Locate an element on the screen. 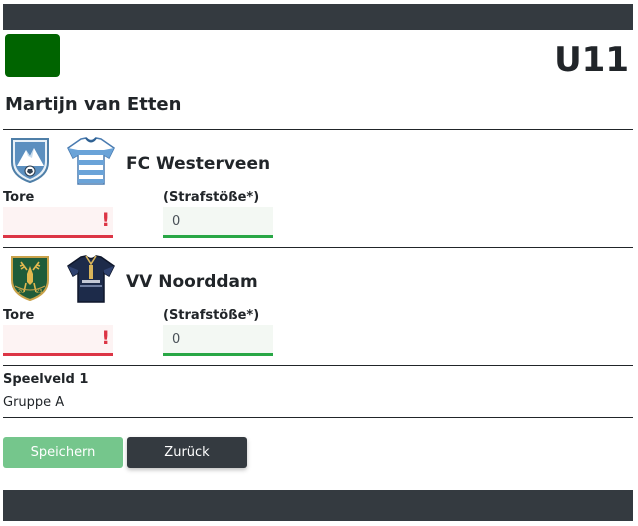  field-name: Speelveld 1 is located at coordinates (46, 379).